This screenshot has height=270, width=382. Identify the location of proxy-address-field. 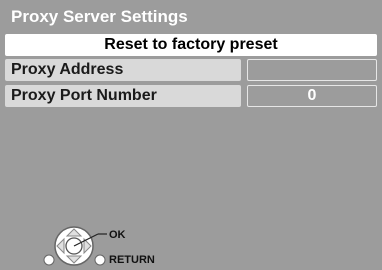
(312, 70).